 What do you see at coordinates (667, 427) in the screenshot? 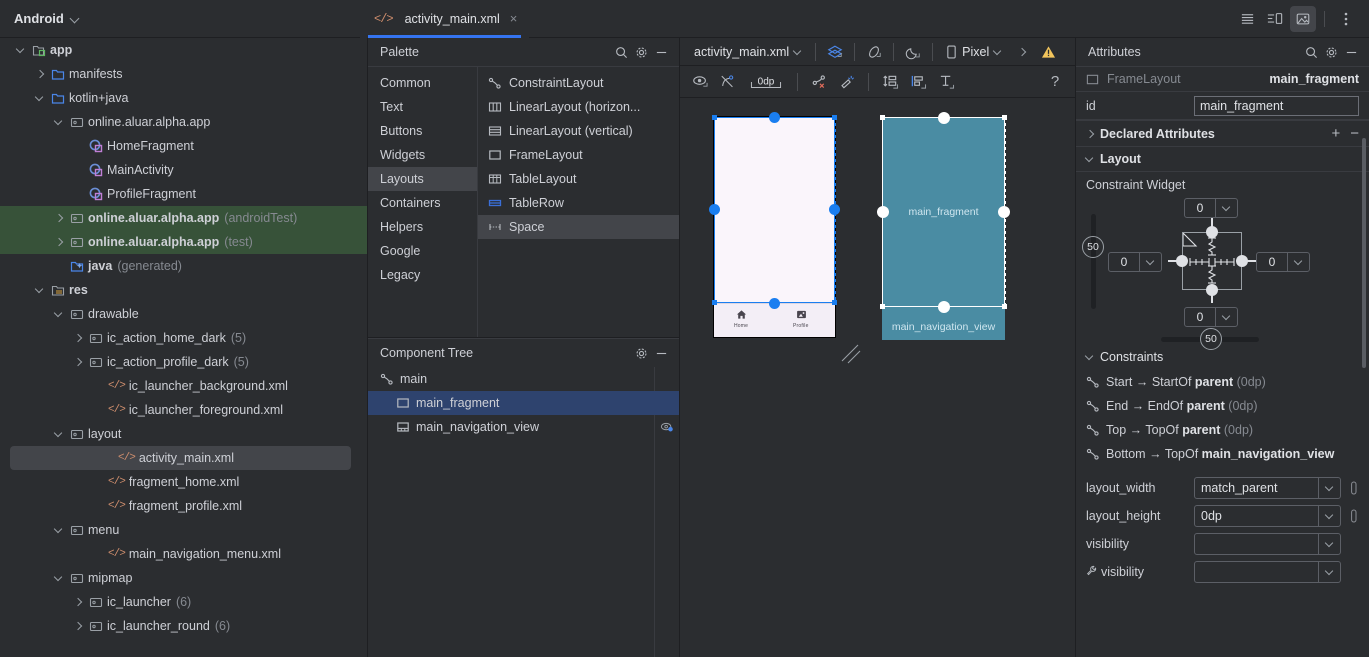
I see `visibility-eye-icon` at bounding box center [667, 427].